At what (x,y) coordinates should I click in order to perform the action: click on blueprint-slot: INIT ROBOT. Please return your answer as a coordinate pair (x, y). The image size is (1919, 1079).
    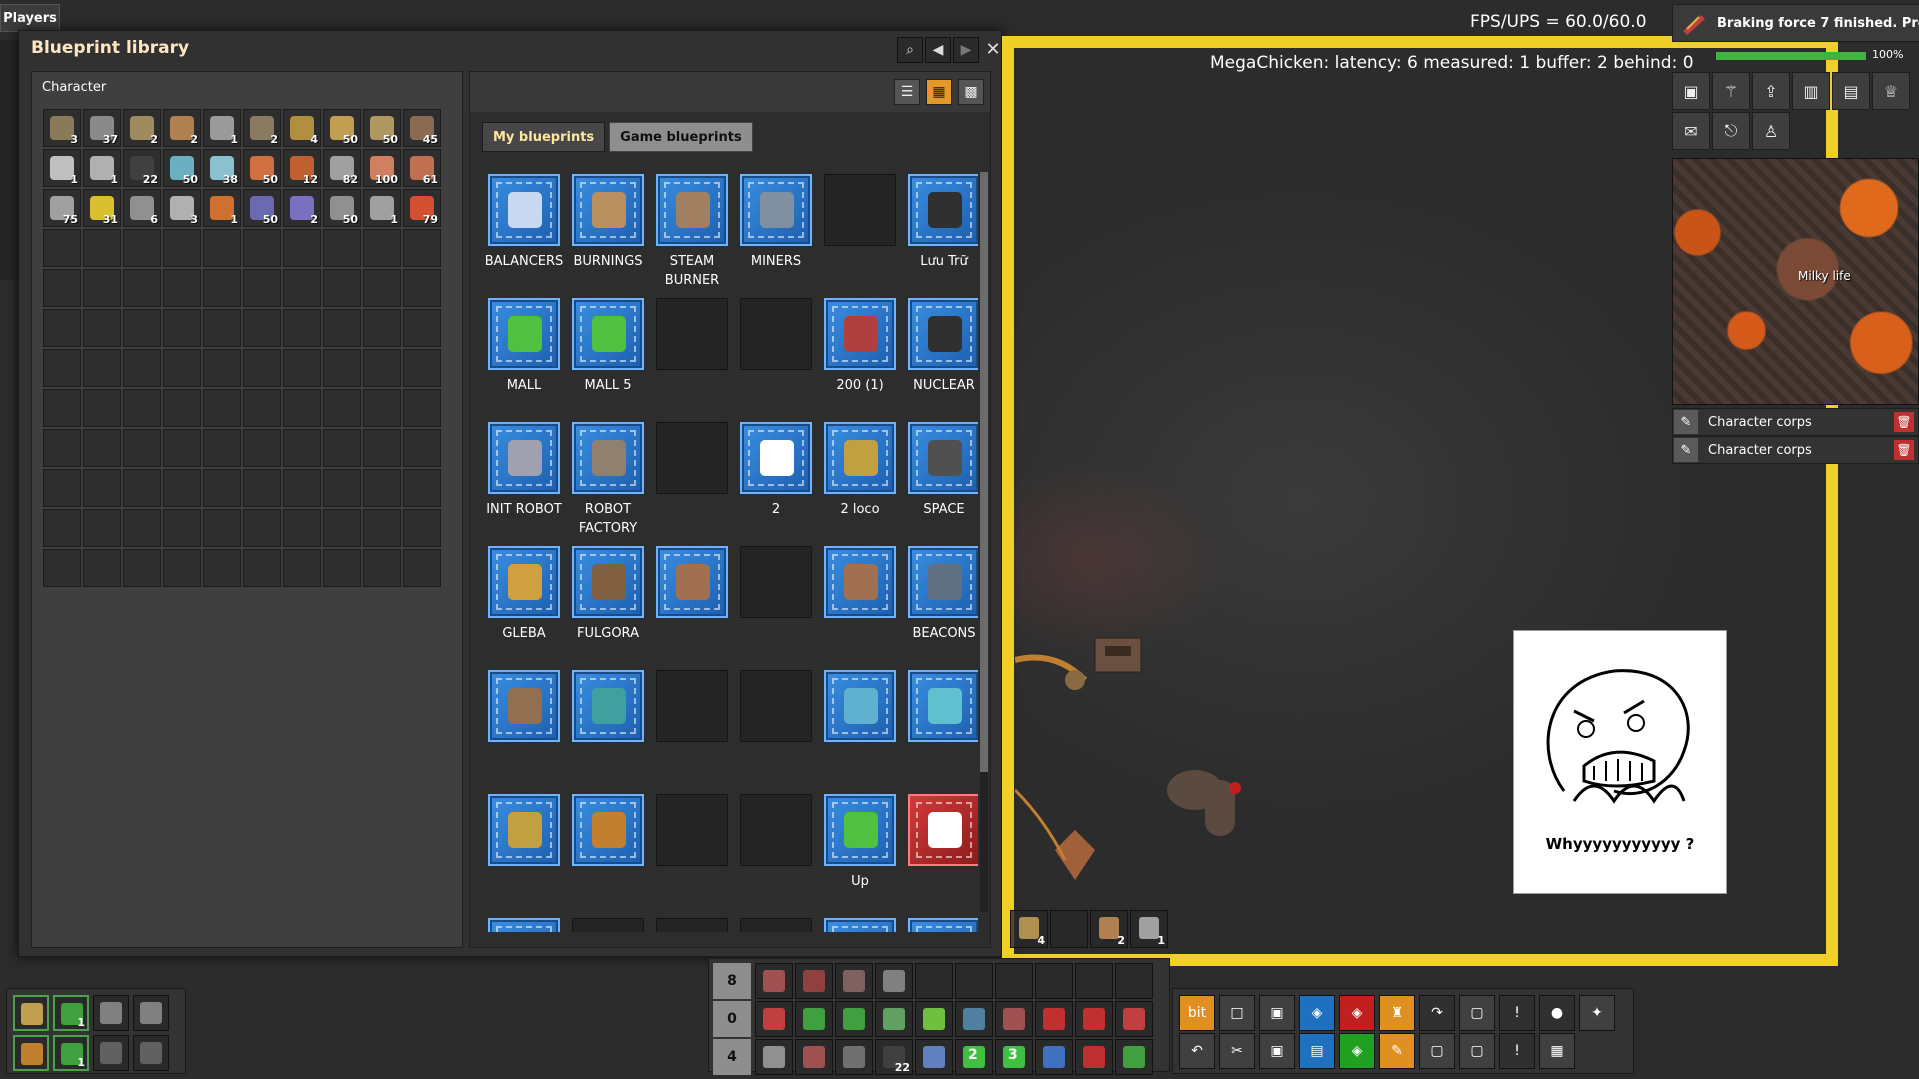
    Looking at the image, I should click on (524, 482).